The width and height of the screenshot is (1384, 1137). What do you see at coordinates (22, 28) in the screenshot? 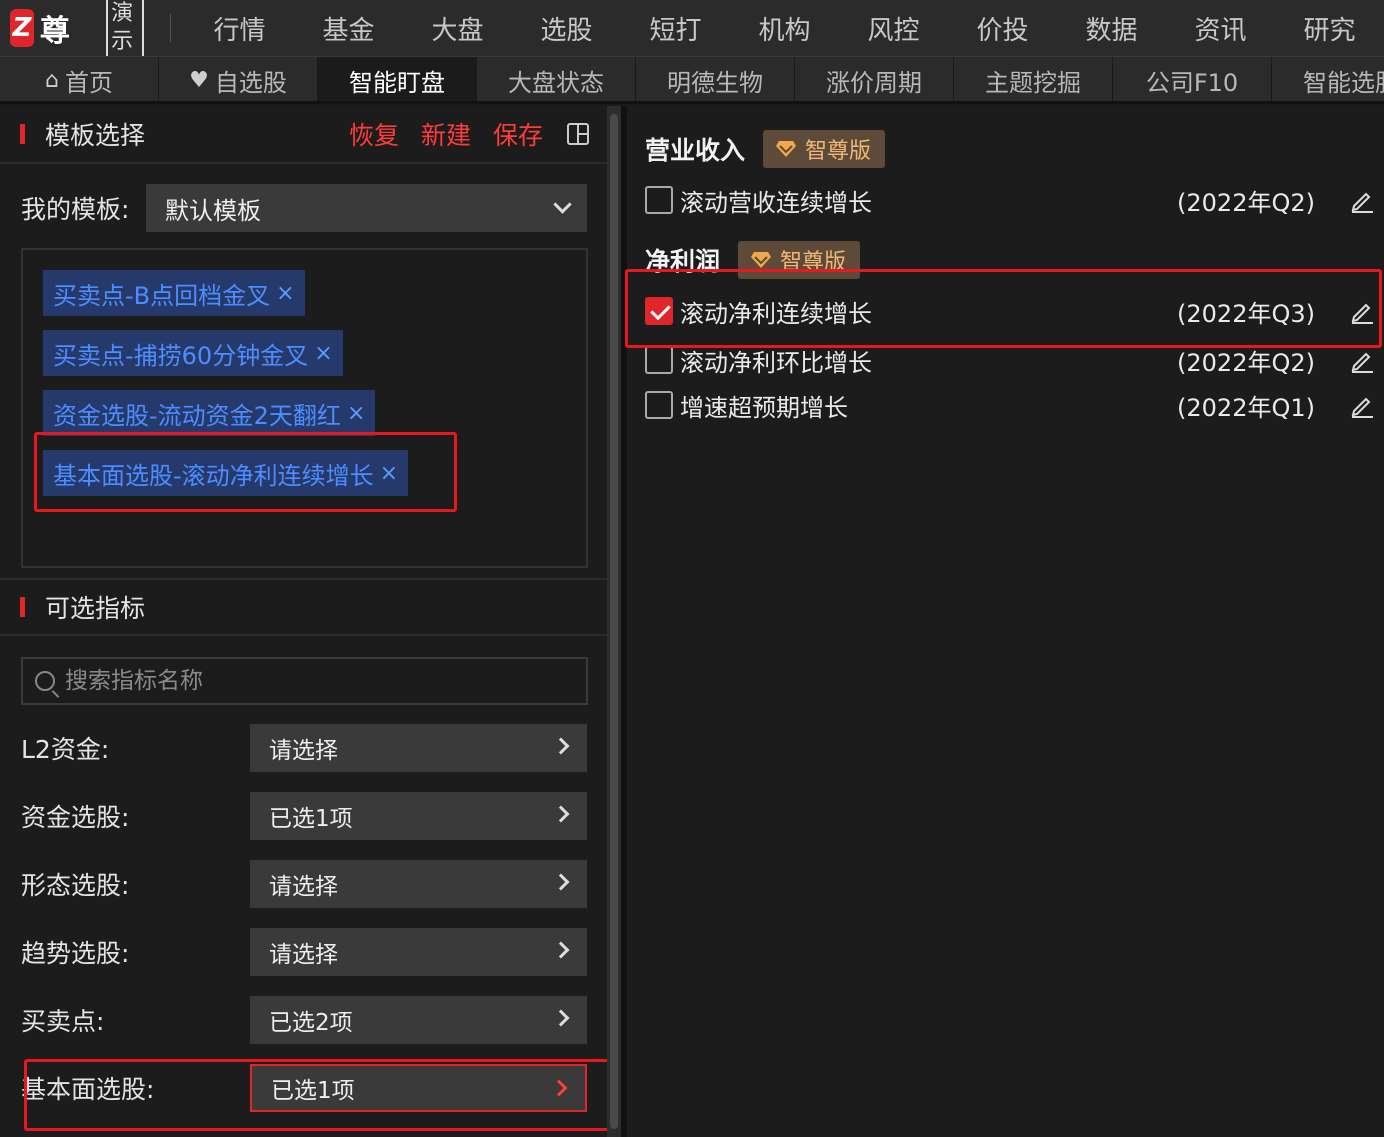
I see `logo-icon: Z` at bounding box center [22, 28].